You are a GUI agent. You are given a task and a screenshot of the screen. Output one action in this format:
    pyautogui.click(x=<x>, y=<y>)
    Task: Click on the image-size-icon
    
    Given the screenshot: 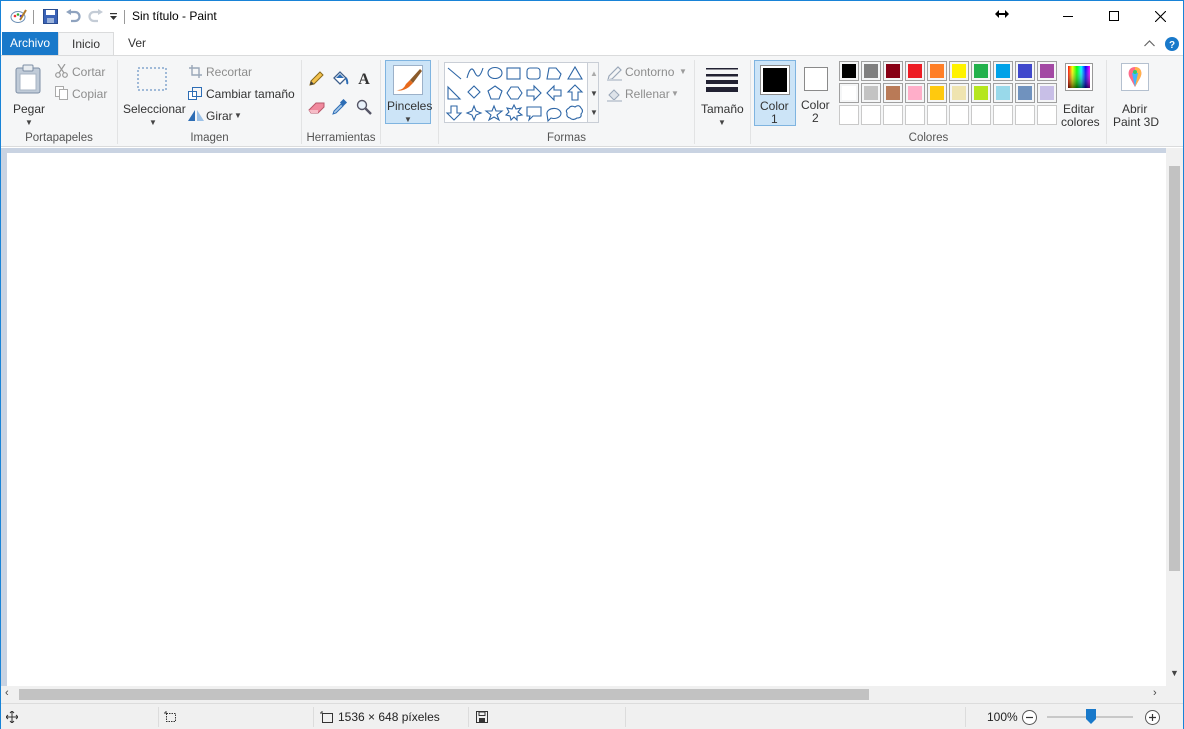 What is the action you would take?
    pyautogui.click(x=326, y=717)
    